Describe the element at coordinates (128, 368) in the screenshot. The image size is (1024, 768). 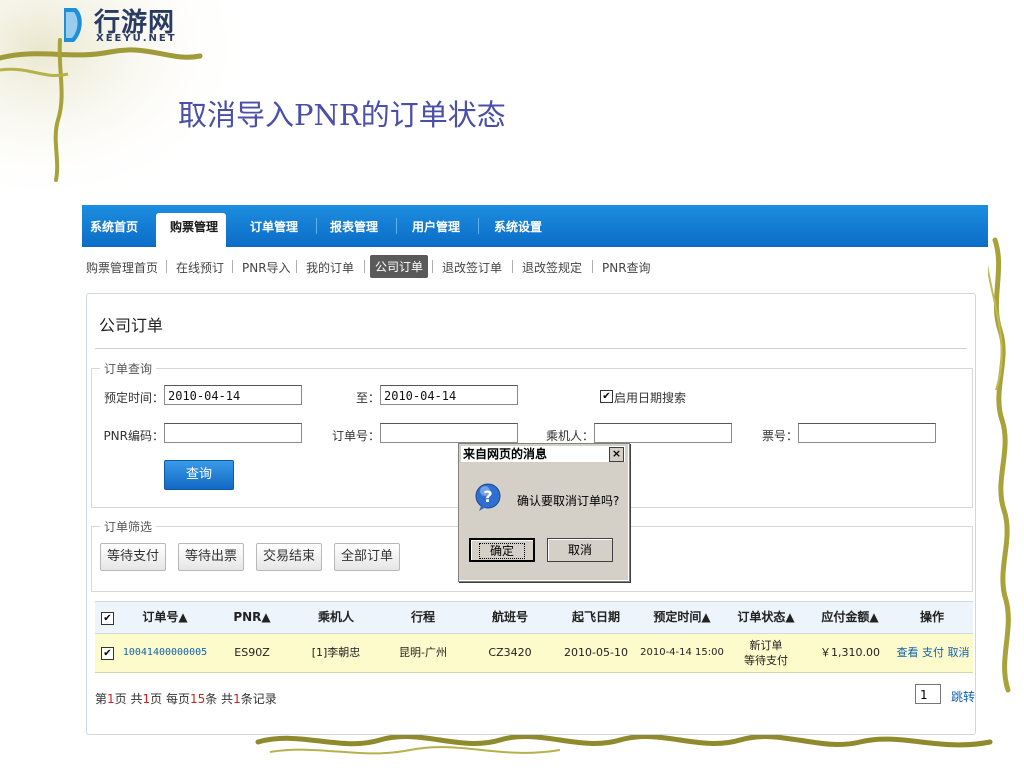
I see `order-query-legend: 订单查询` at that location.